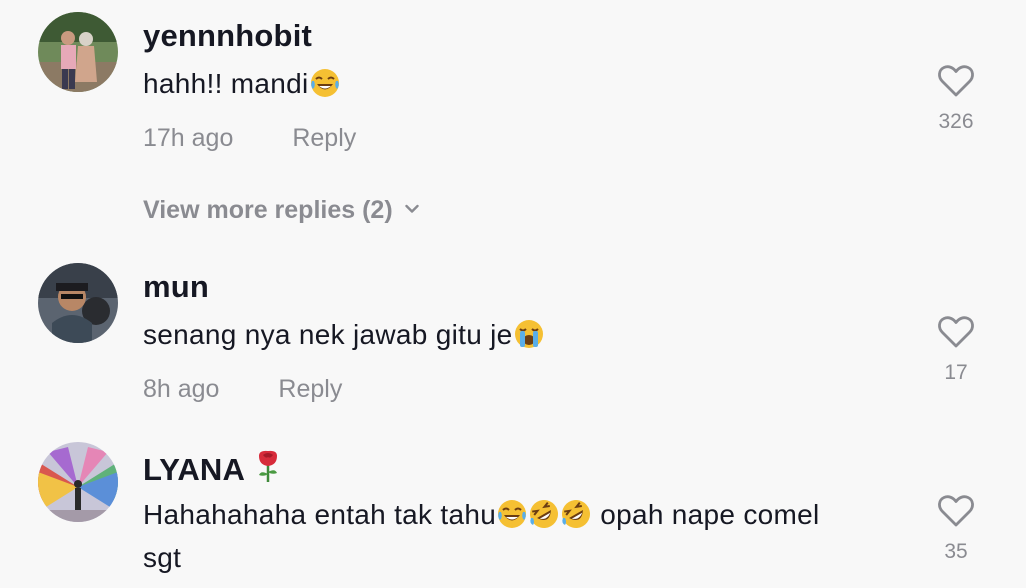 This screenshot has width=1026, height=588. Describe the element at coordinates (956, 350) in the screenshot. I see `like-button: 17` at that location.